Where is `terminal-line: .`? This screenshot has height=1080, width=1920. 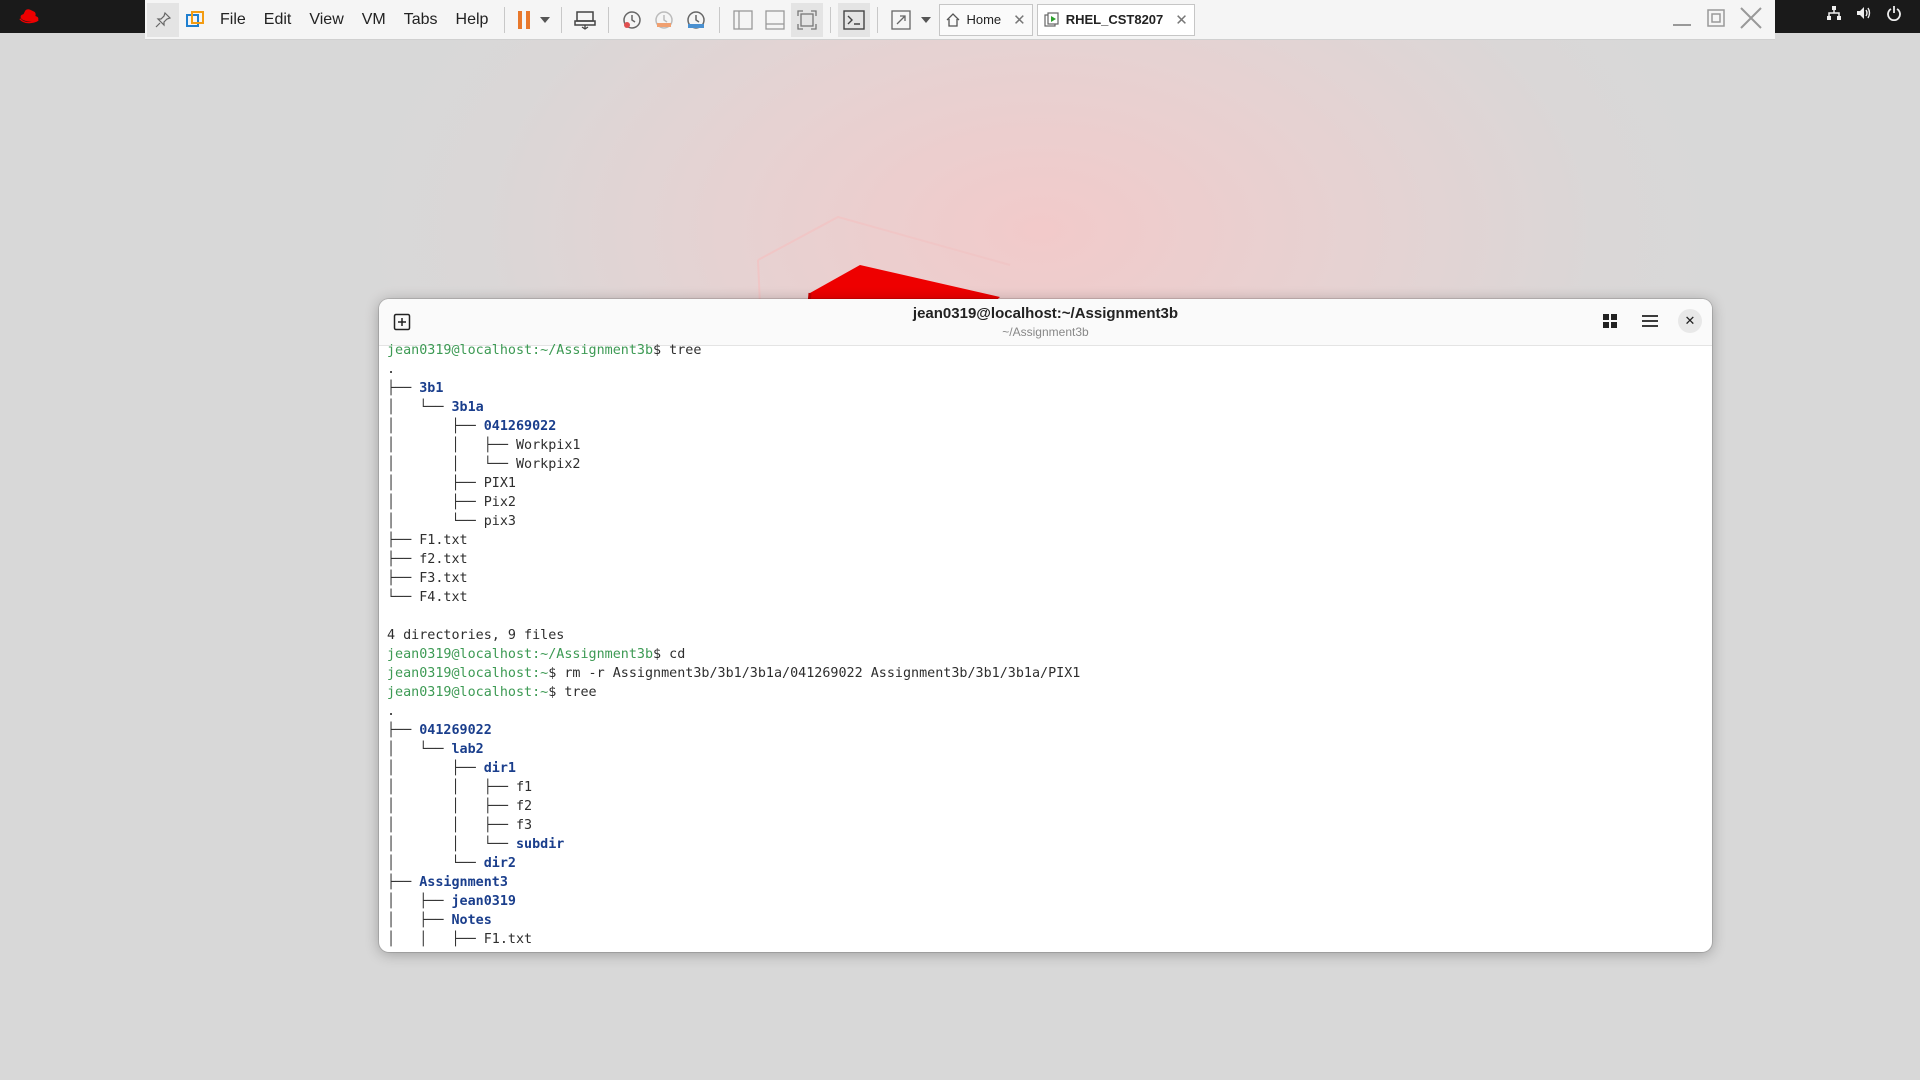
terminal-line: . is located at coordinates (1045, 711).